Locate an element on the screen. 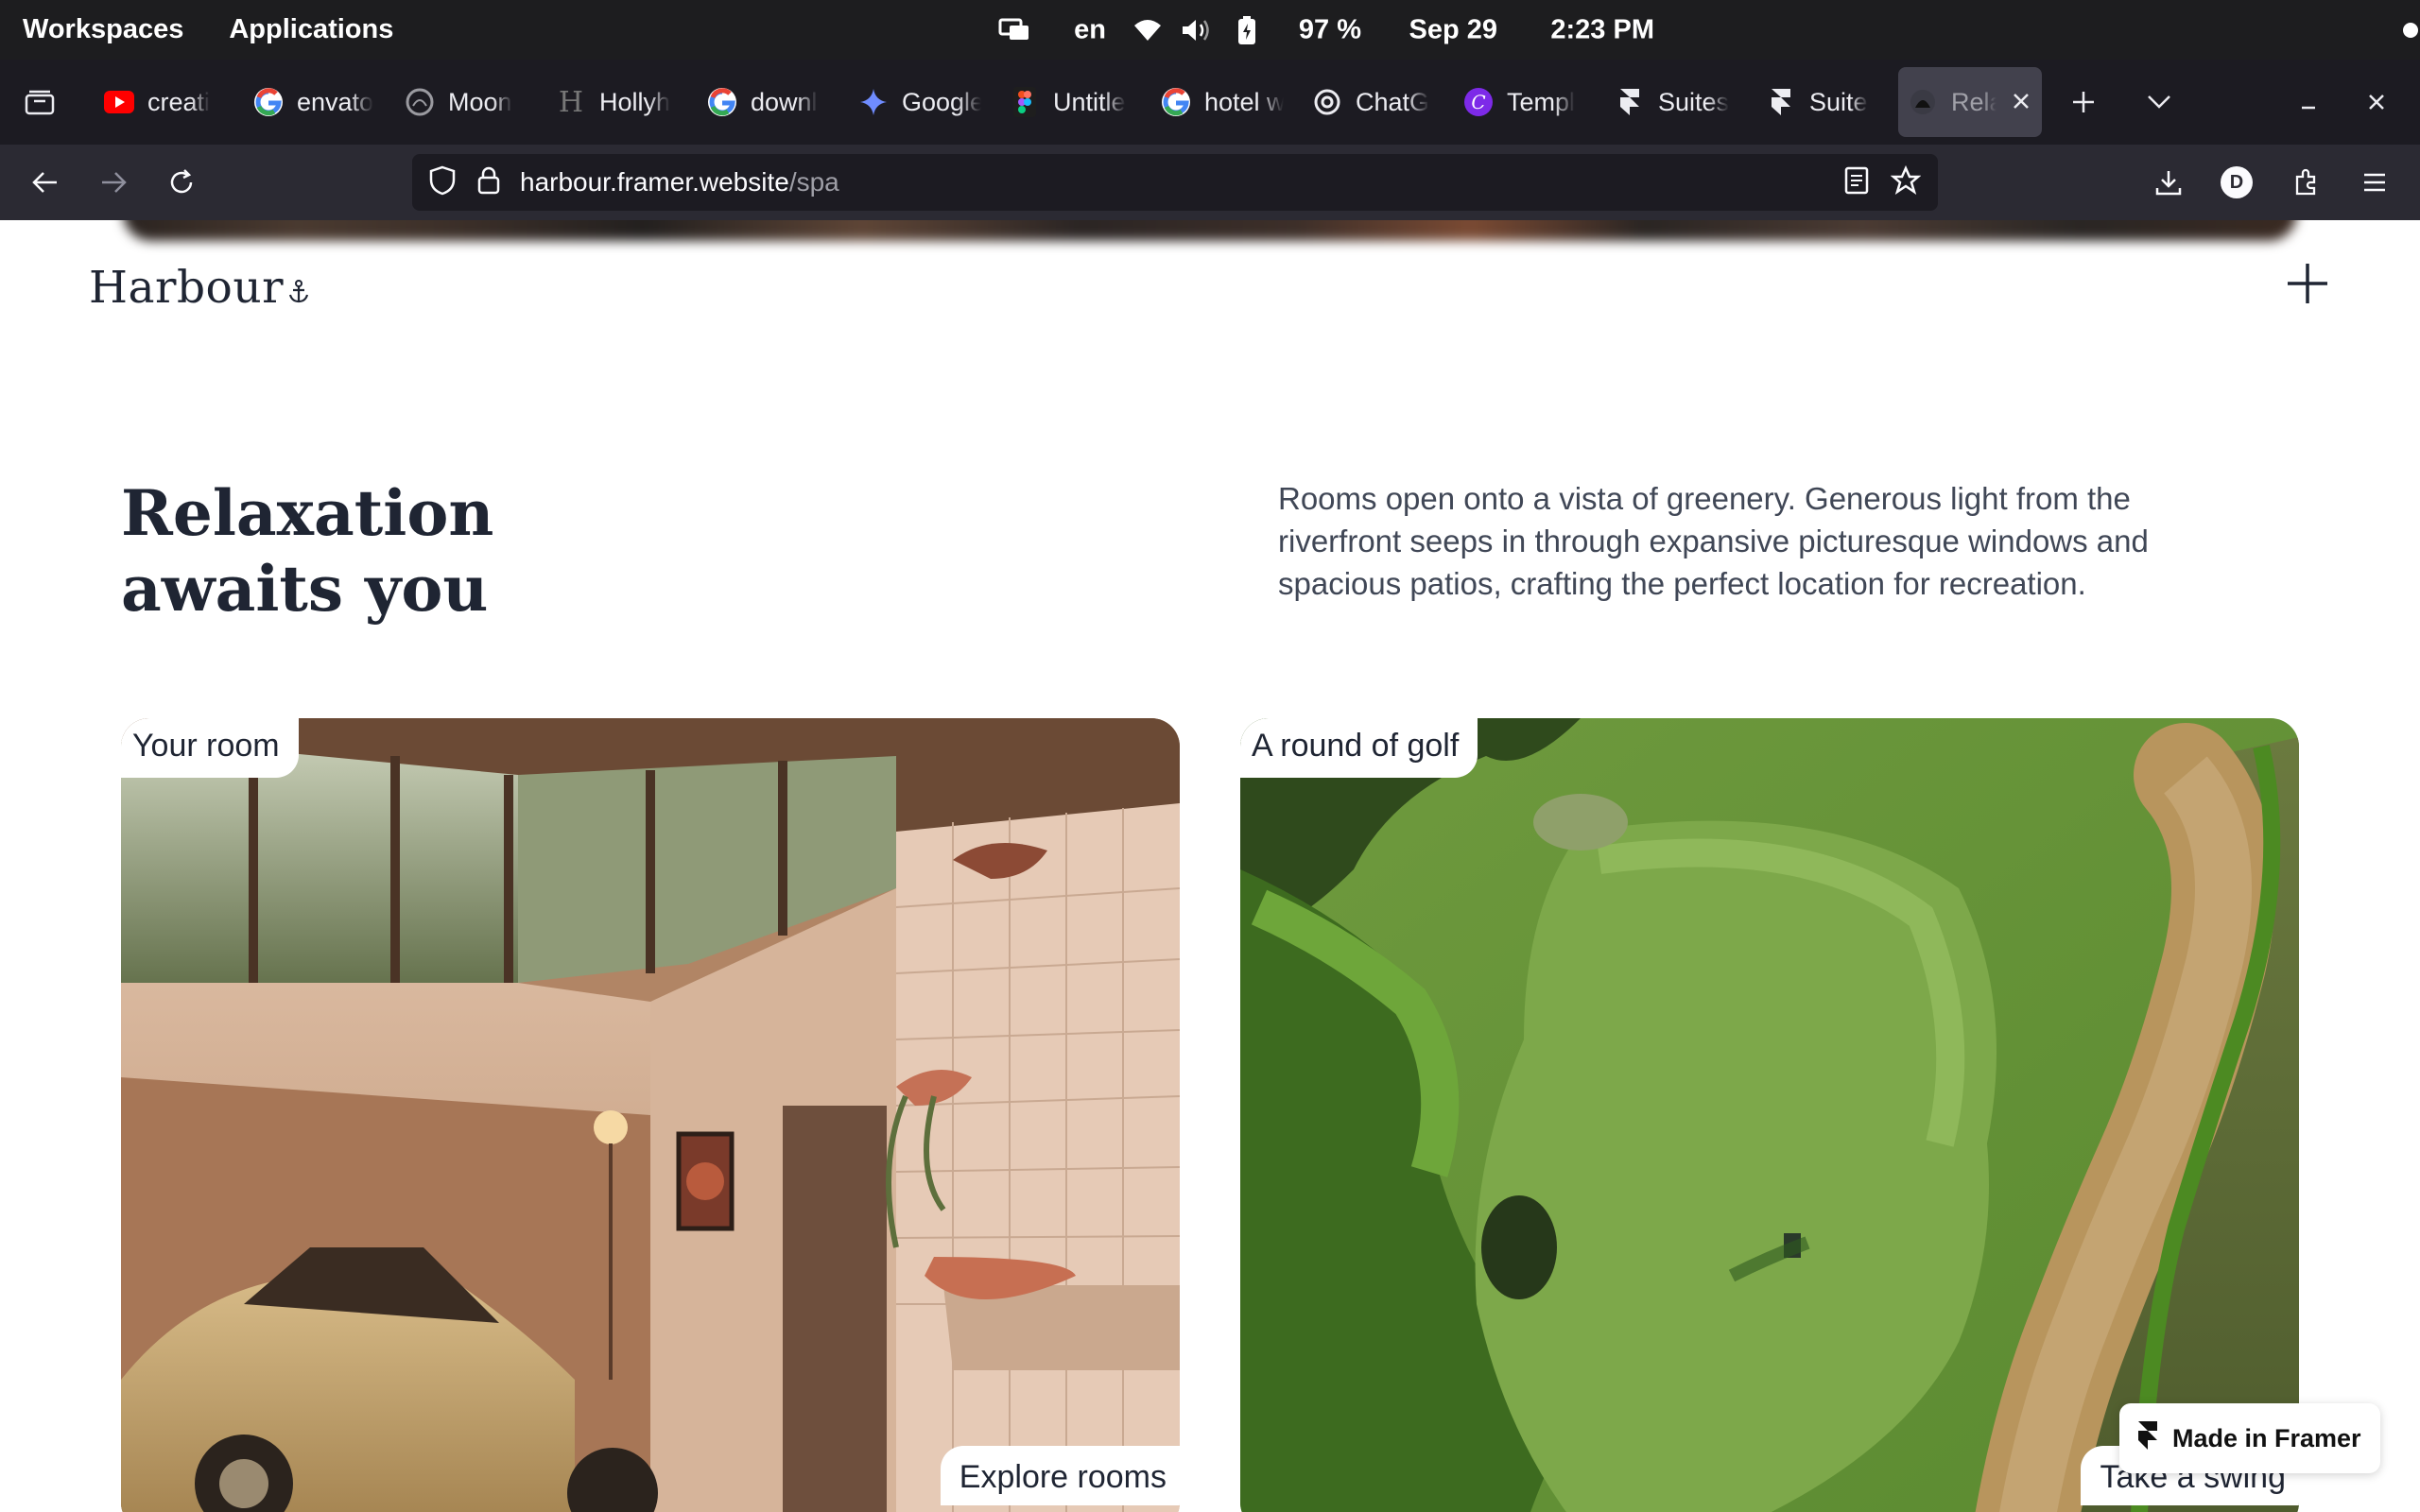  minimize-button is located at coordinates (2308, 102).